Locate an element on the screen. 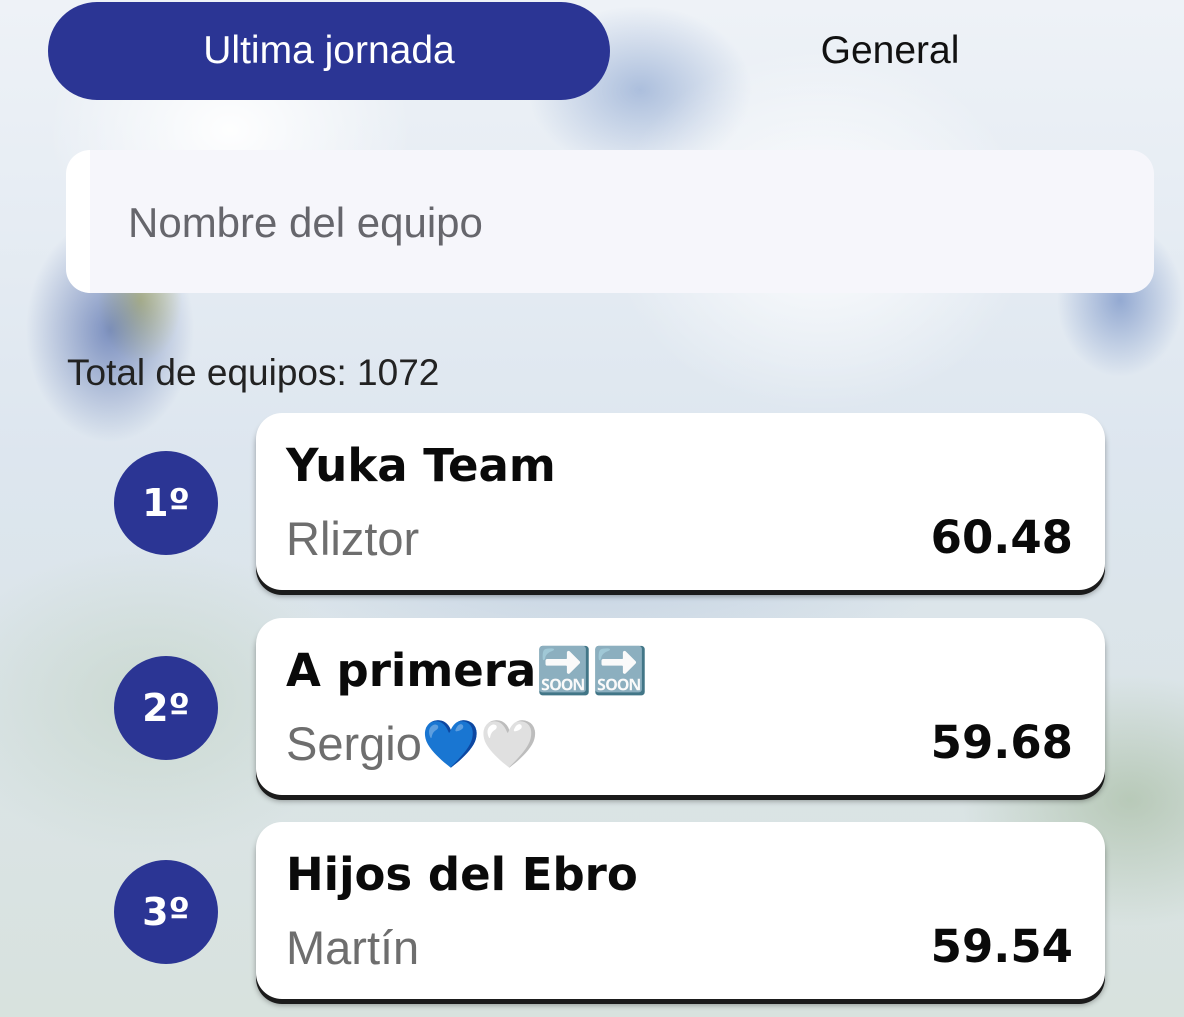 The image size is (1184, 1017). team-points: 60.48 is located at coordinates (1001, 537).